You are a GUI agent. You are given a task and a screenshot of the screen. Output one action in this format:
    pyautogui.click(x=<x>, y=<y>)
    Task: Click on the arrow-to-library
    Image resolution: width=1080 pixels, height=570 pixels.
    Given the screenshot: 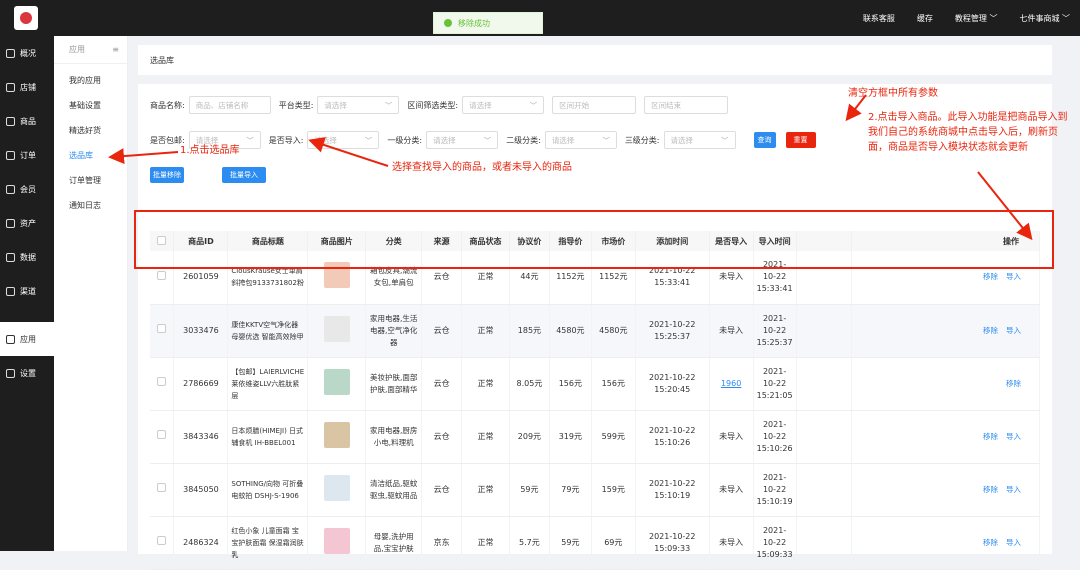 What is the action you would take?
    pyautogui.click(x=143, y=156)
    